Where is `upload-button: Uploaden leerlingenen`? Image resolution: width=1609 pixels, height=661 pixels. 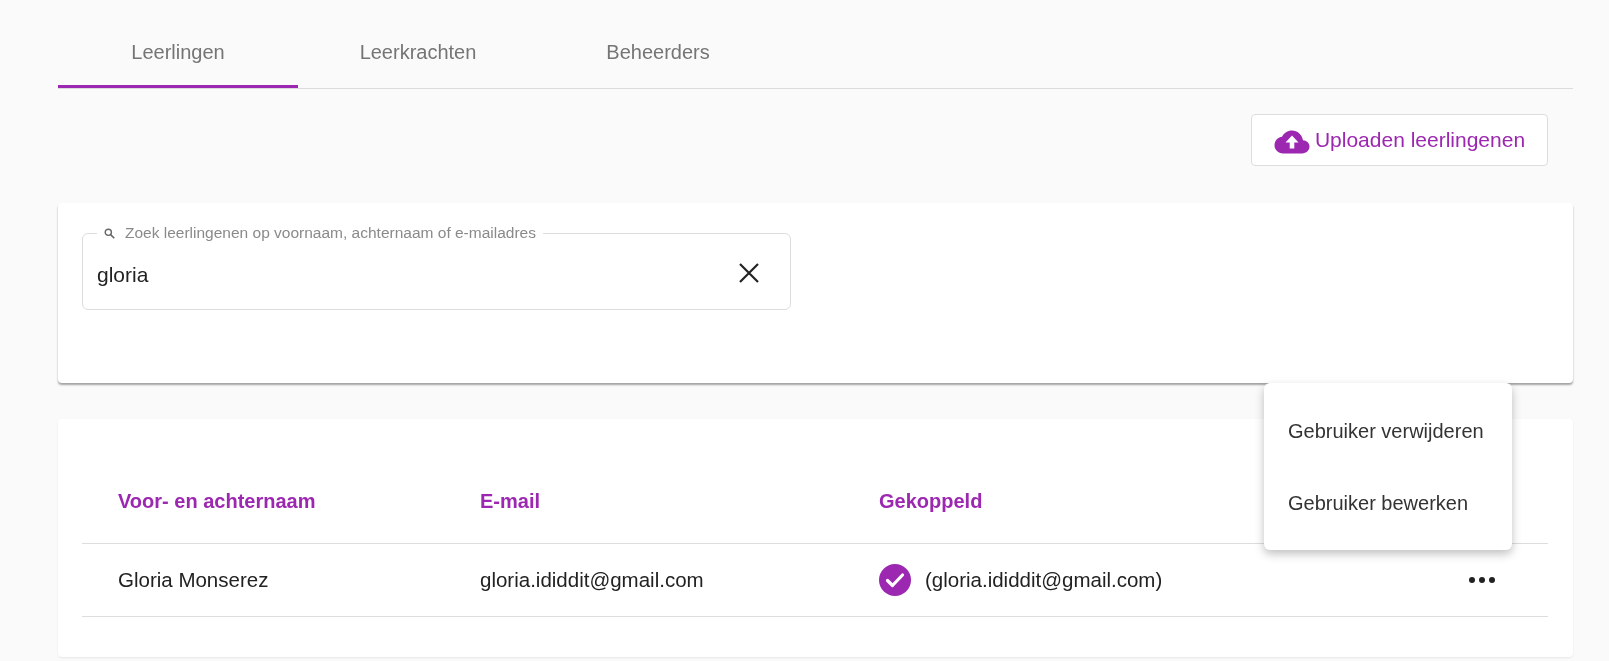 upload-button: Uploaden leerlingenen is located at coordinates (1399, 140).